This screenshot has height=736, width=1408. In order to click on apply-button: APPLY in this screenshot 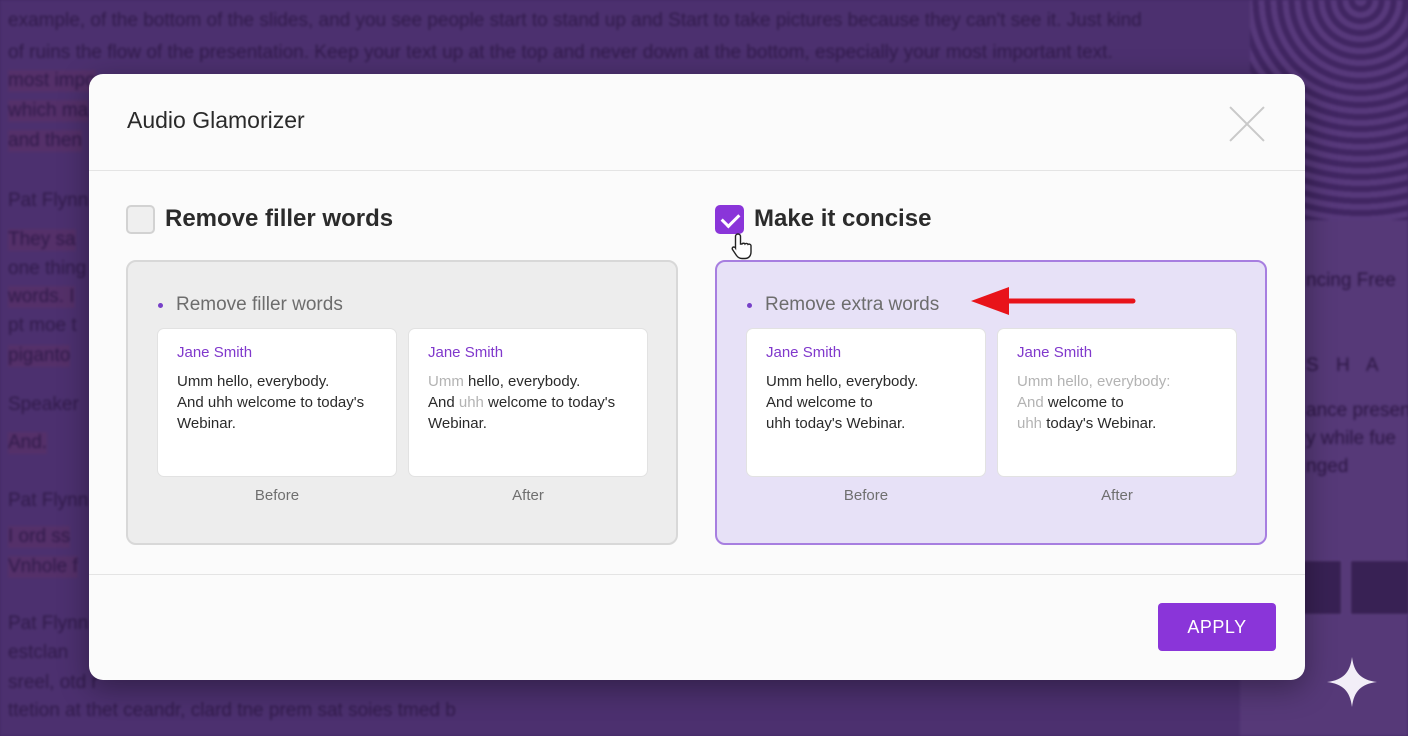, I will do `click(1217, 627)`.